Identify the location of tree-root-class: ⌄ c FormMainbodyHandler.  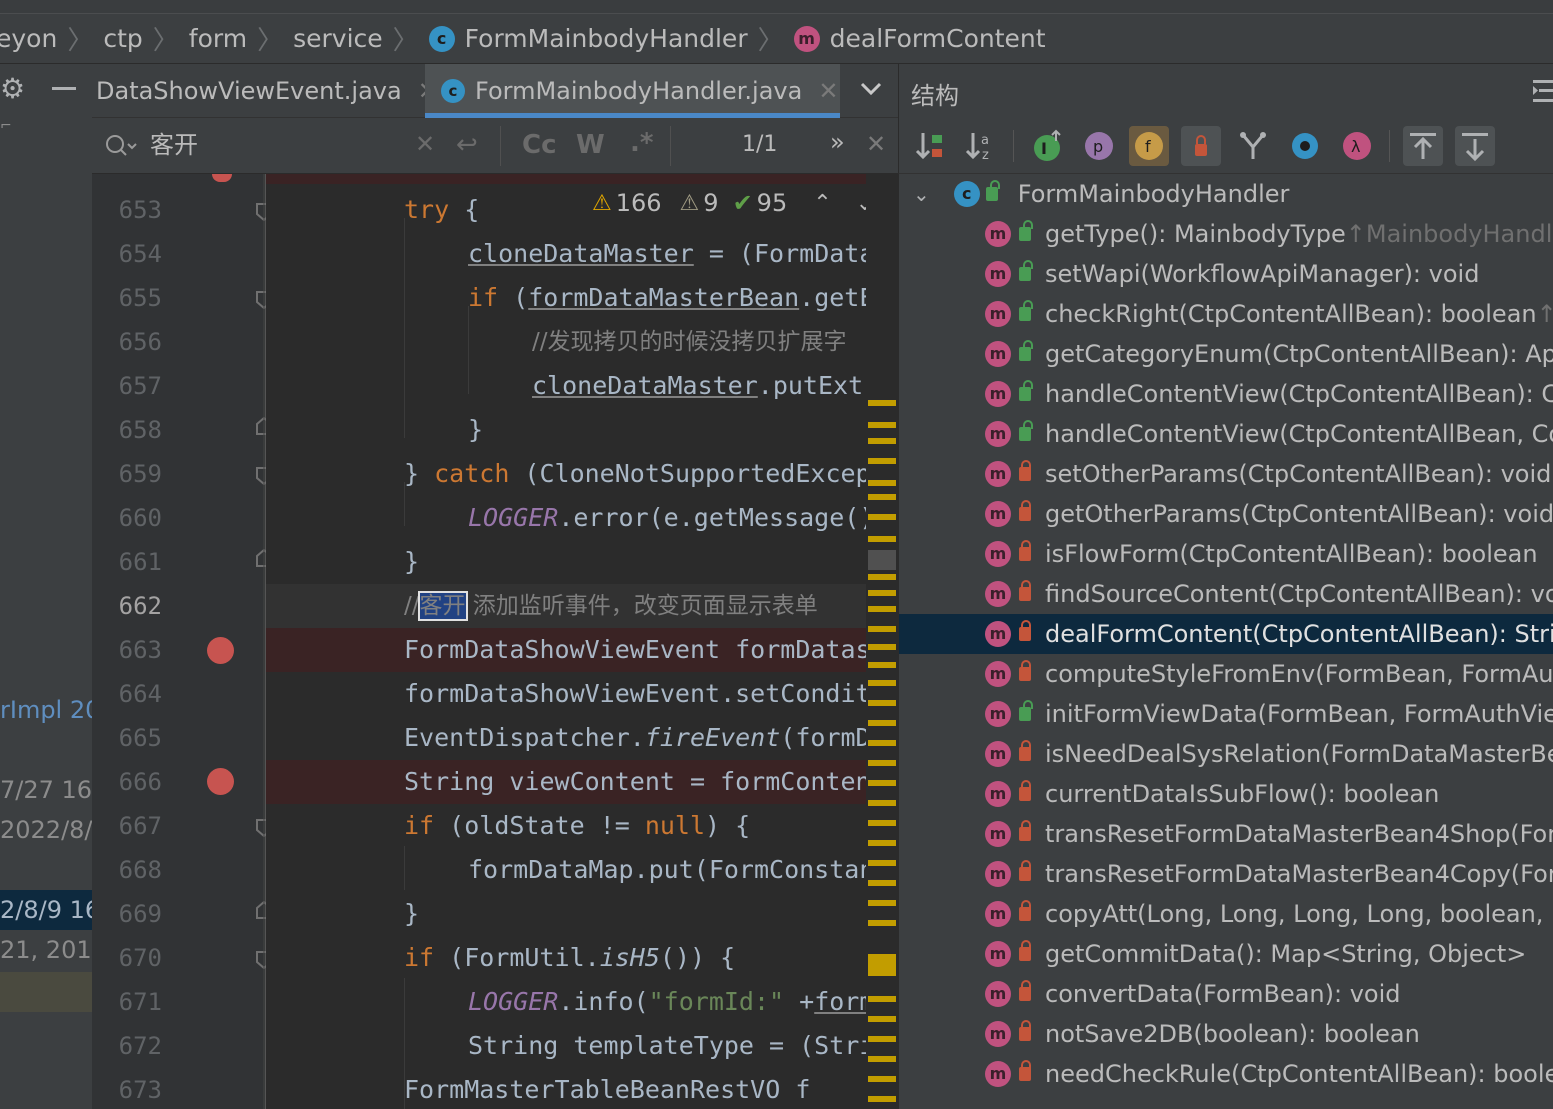
(1226, 194).